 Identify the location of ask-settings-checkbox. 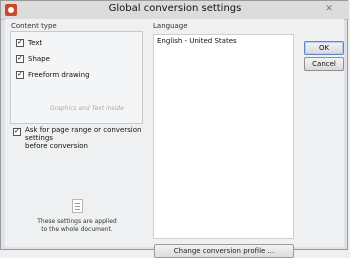
(17, 131).